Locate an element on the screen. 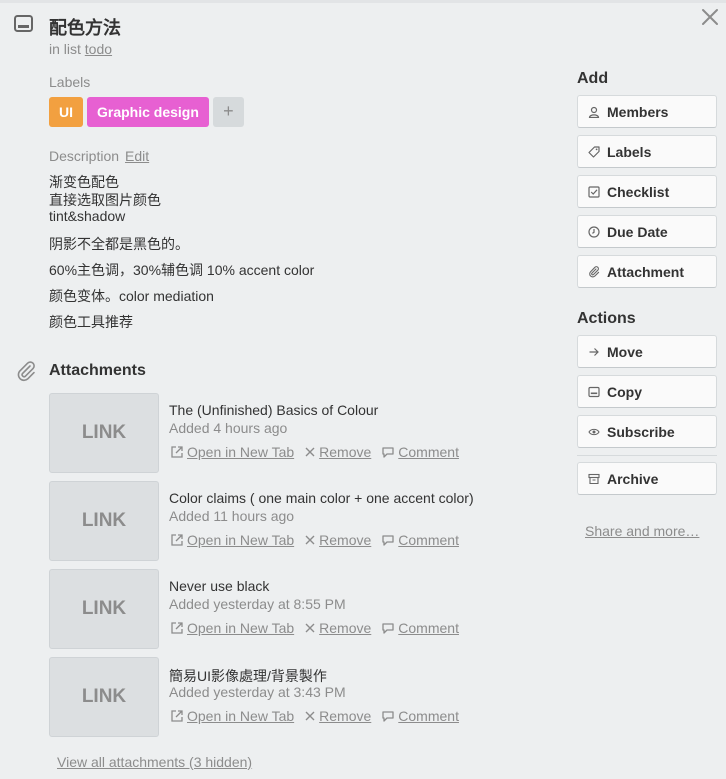 The width and height of the screenshot is (726, 779). close-icon is located at coordinates (710, 17).